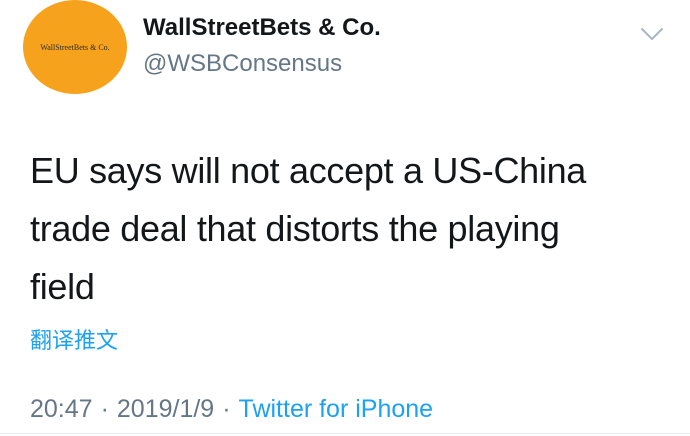 The width and height of the screenshot is (690, 436). What do you see at coordinates (231, 409) in the screenshot?
I see `tweet-meta: 20:47 · 2019/1/9 · Twitter for iPhone` at bounding box center [231, 409].